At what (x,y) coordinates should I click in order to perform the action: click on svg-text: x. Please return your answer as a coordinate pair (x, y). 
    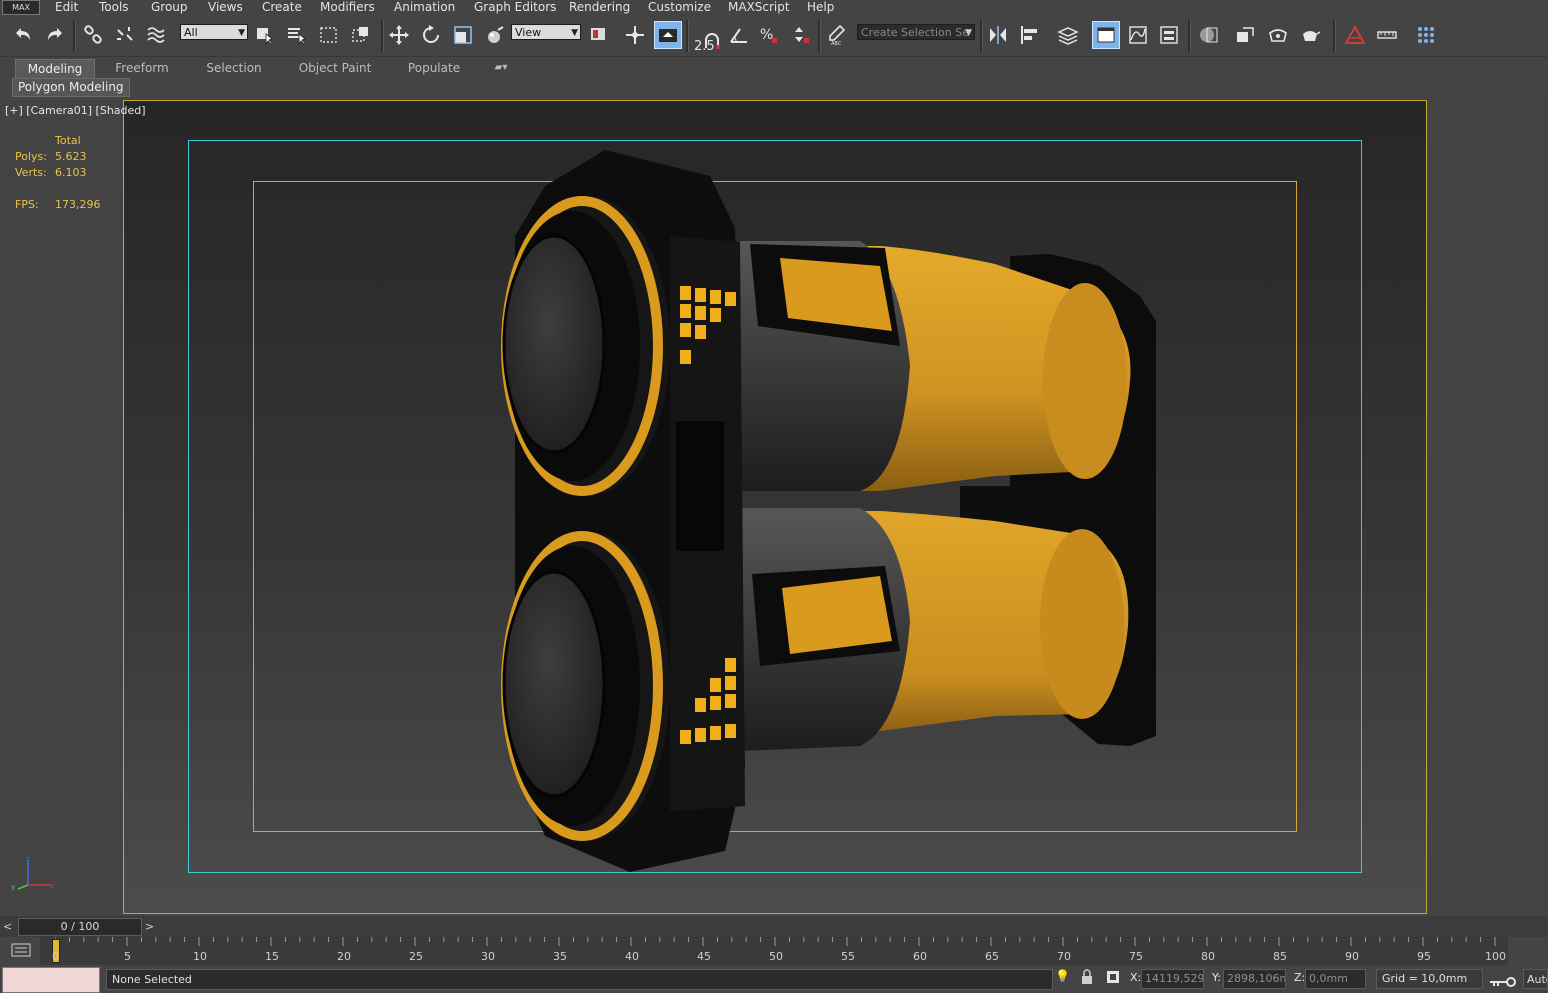
    Looking at the image, I should click on (52, 886).